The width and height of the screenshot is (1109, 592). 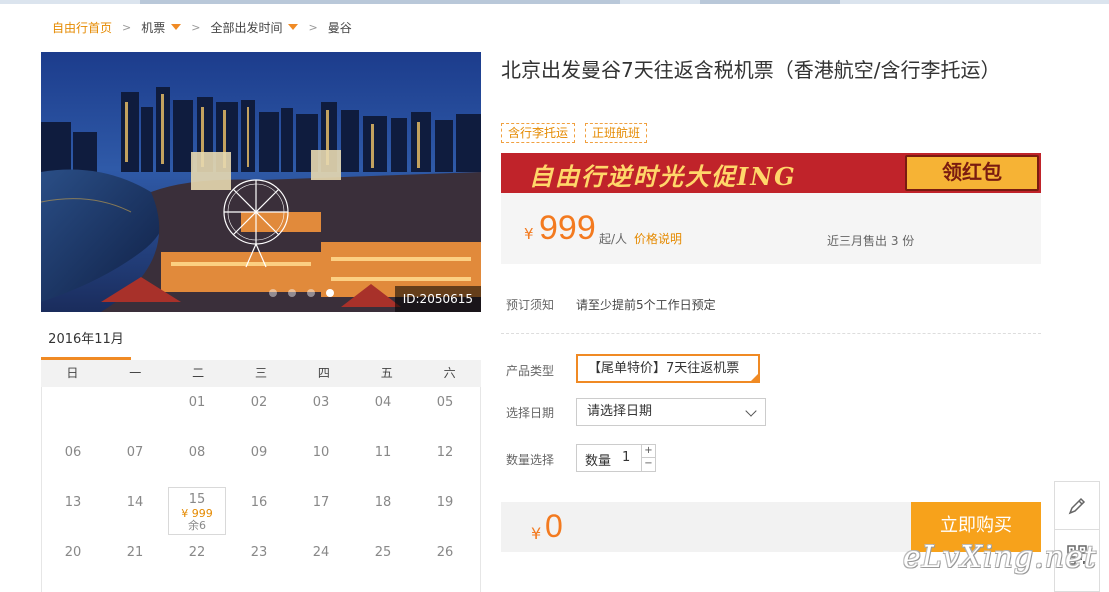 I want to click on calendar-day-number: 21, so click(x=135, y=552).